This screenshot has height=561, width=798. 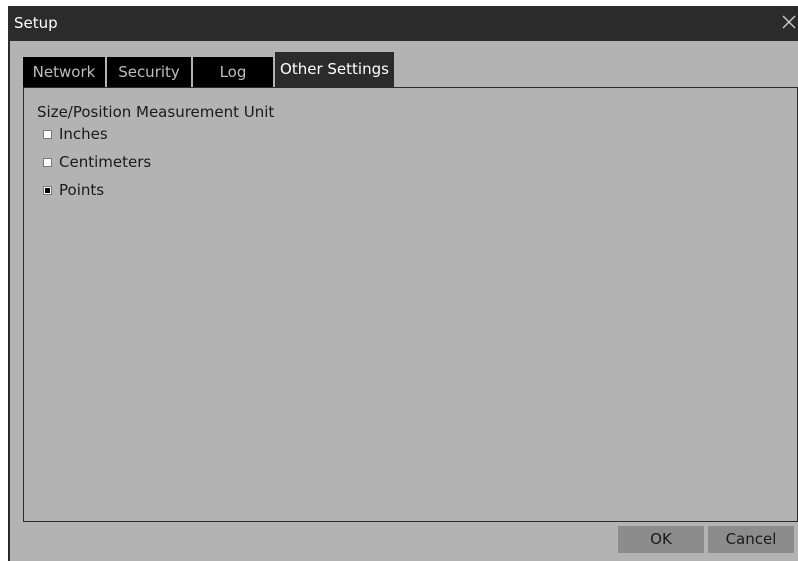 I want to click on tab-network: Network, so click(x=64, y=72).